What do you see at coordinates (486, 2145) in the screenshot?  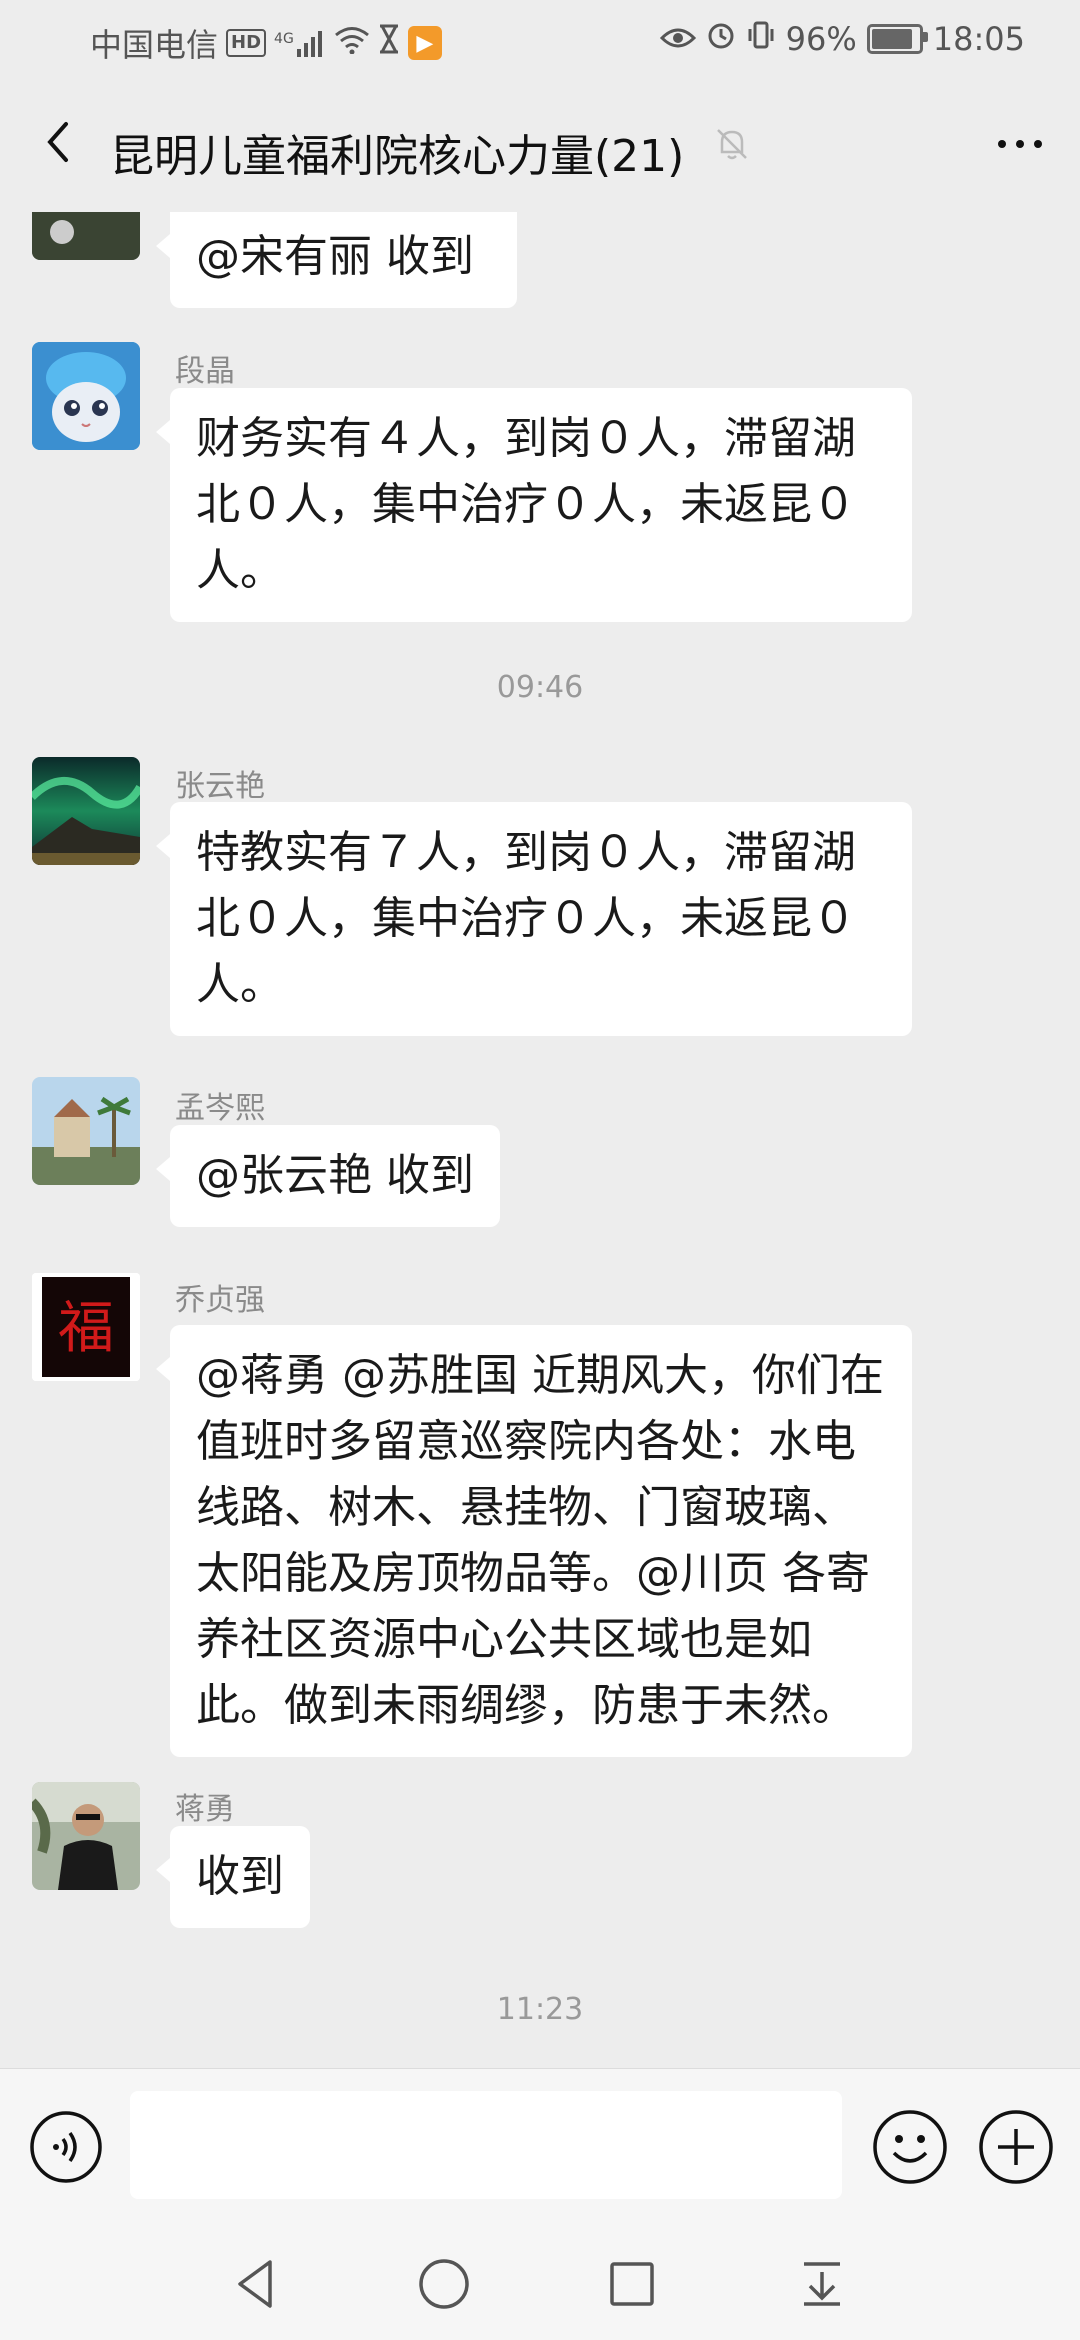 I see `message-input` at bounding box center [486, 2145].